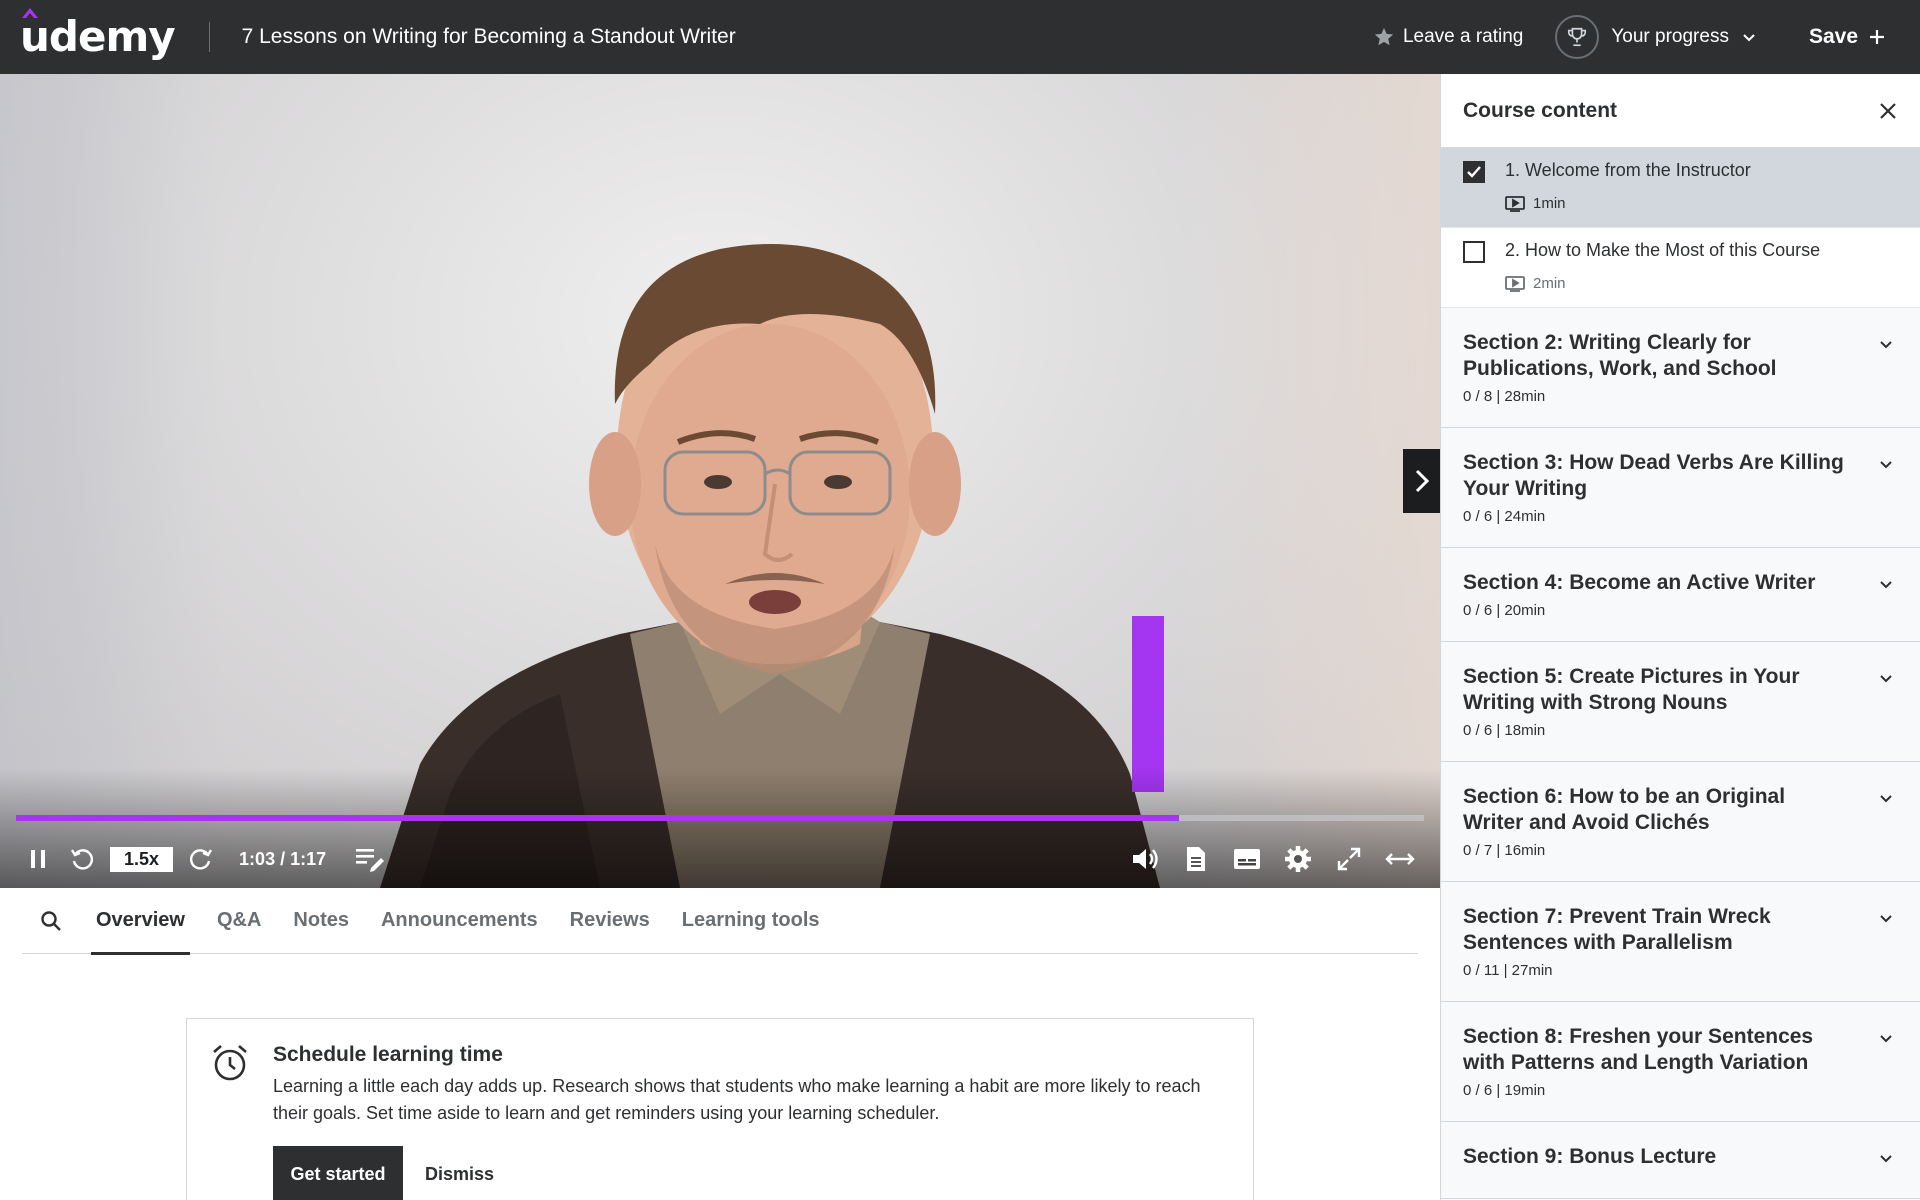  I want to click on checkmark-icon, so click(1474, 172).